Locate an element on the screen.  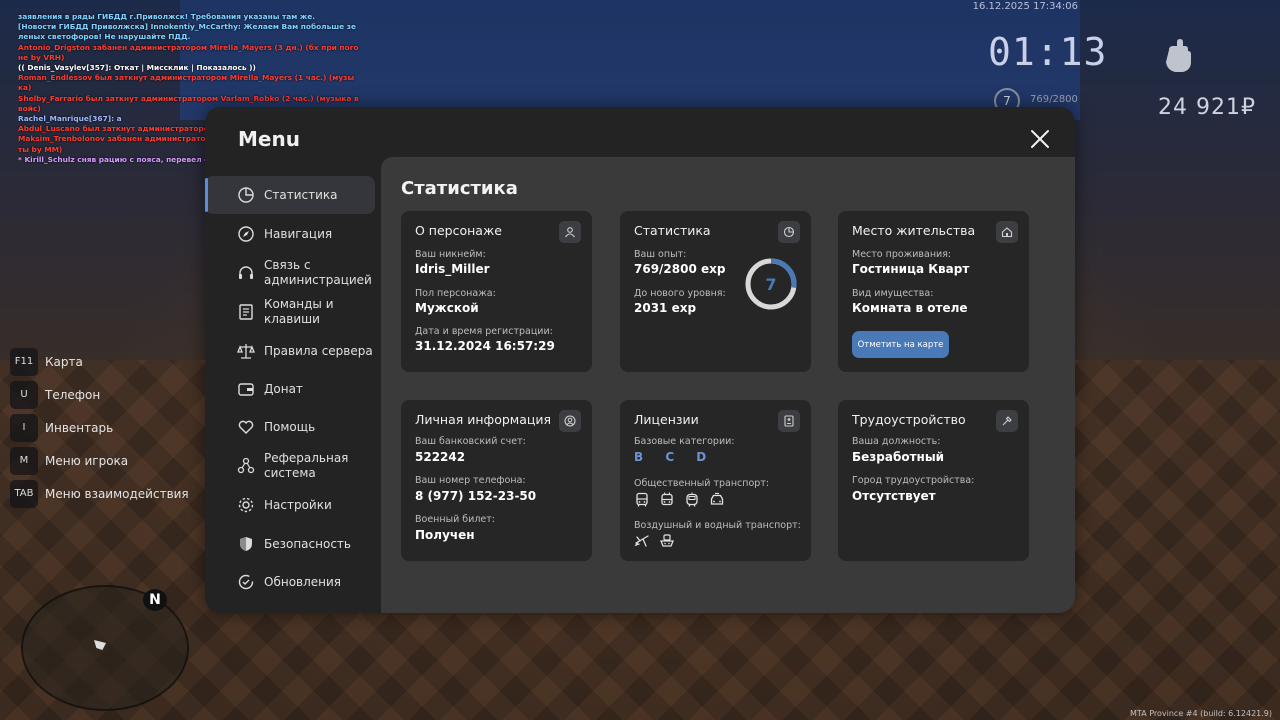
hud-exp: 769/2800 is located at coordinates (1054, 99).